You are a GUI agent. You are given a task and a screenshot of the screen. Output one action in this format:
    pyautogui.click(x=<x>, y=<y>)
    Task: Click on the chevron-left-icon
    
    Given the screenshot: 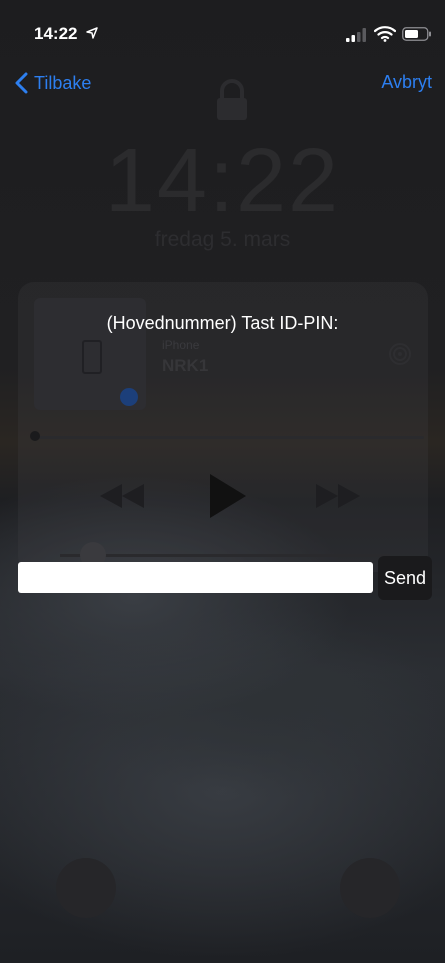 What is the action you would take?
    pyautogui.click(x=21, y=83)
    